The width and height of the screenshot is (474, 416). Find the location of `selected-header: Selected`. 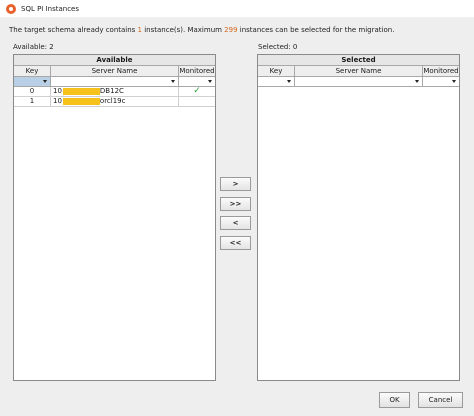

selected-header: Selected is located at coordinates (358, 60).